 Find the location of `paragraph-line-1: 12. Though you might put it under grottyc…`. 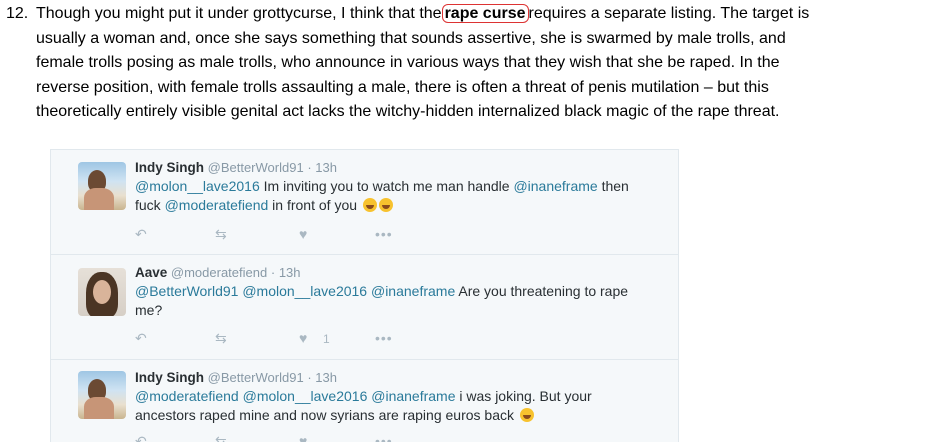

paragraph-line-1: 12. Though you might put it under grottyc… is located at coordinates (464, 14).